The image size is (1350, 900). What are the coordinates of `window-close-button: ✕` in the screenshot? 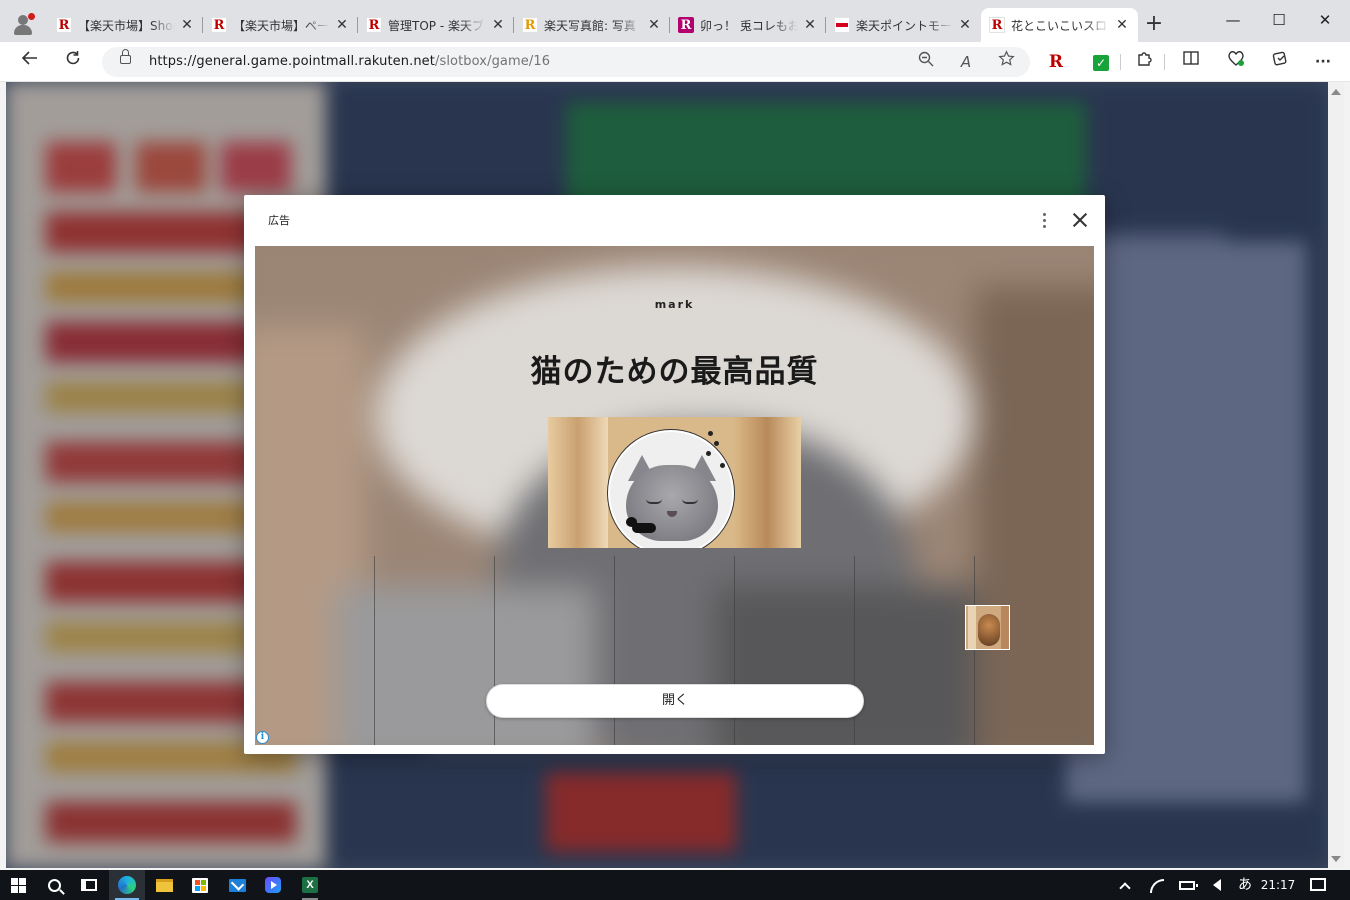 It's located at (1325, 20).